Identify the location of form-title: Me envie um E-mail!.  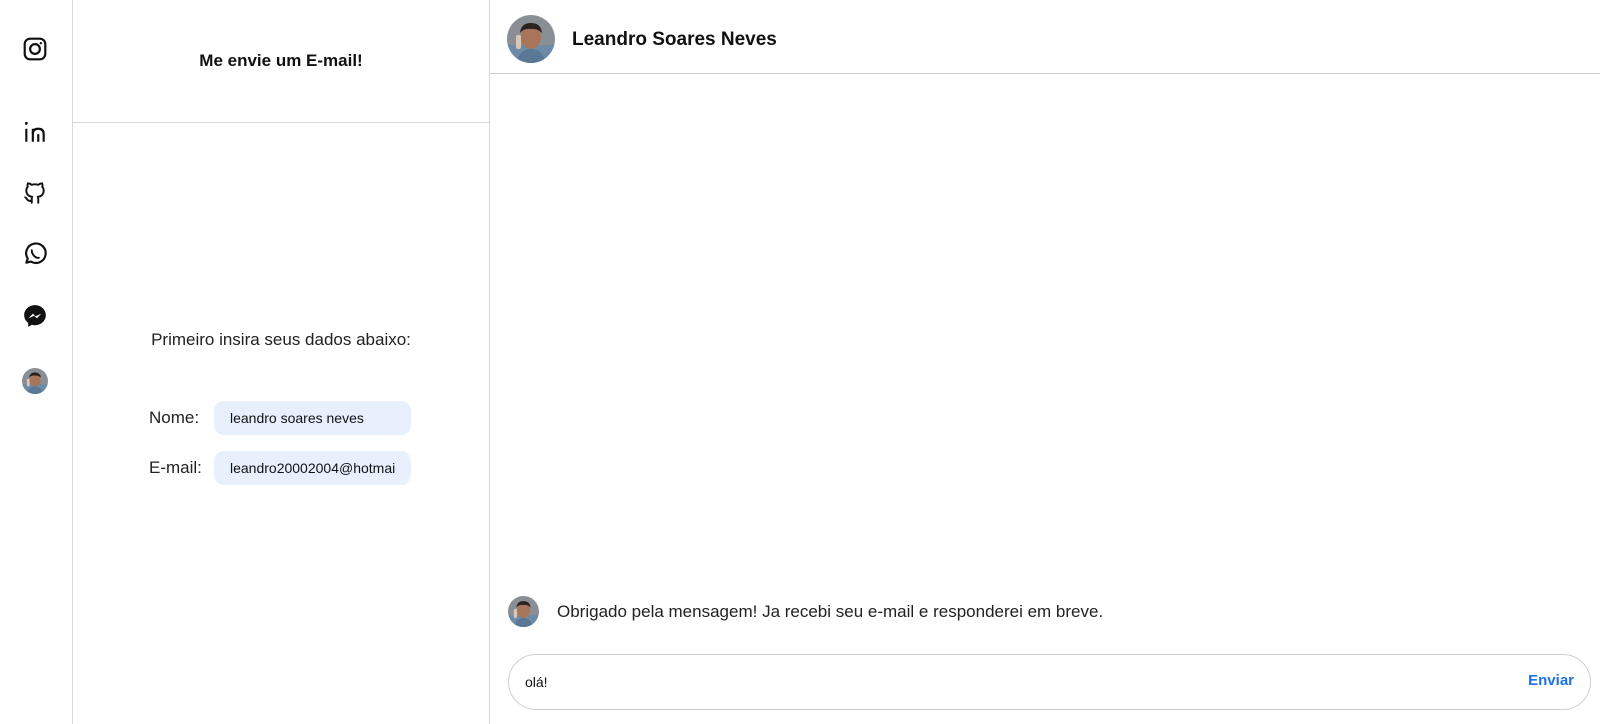
(281, 60).